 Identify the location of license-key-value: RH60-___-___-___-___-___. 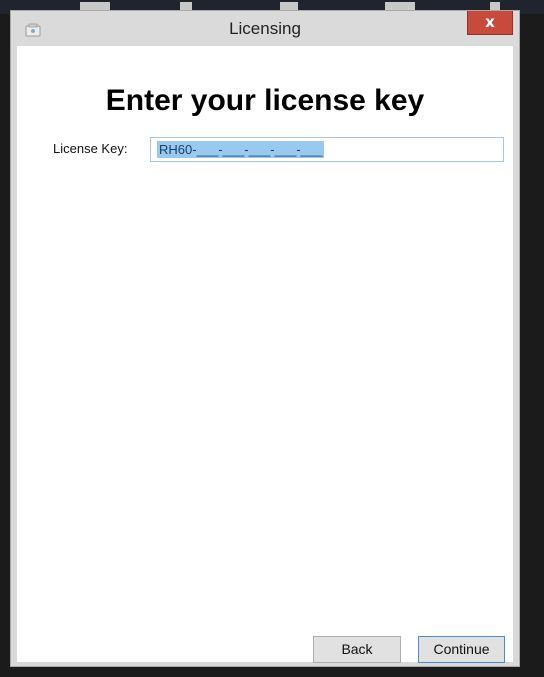
(241, 149).